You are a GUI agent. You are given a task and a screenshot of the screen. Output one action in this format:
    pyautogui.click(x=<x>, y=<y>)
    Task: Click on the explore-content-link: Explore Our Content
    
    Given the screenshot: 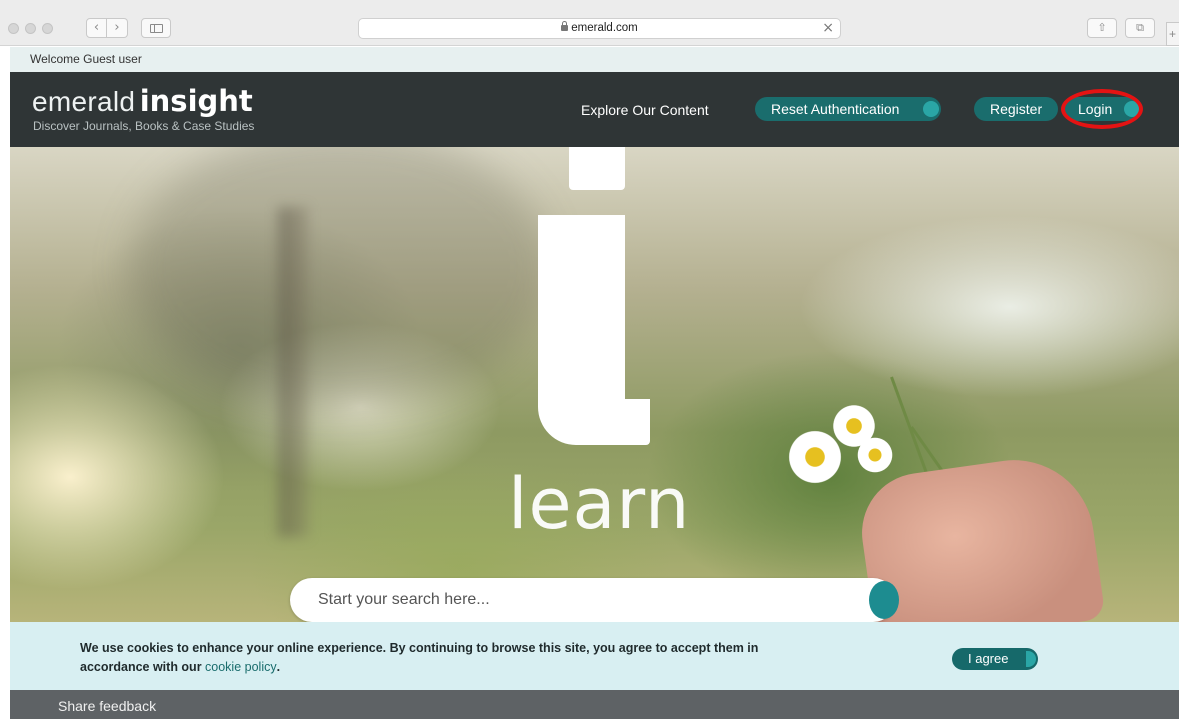 What is the action you would take?
    pyautogui.click(x=645, y=110)
    